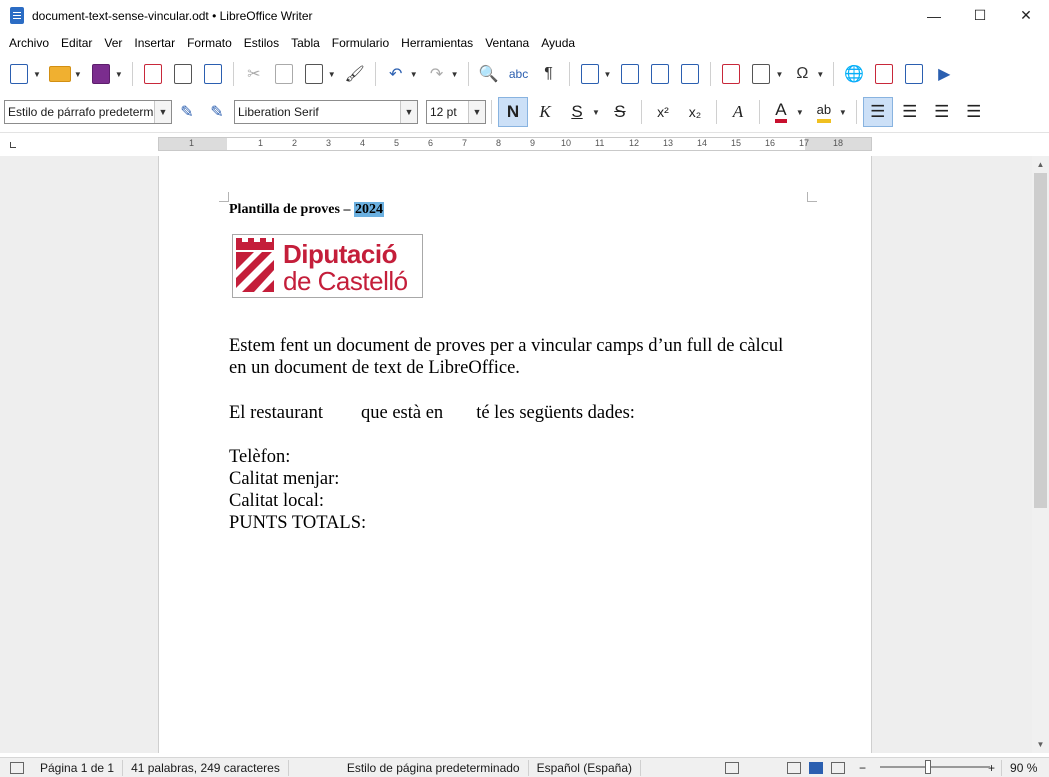  I want to click on italic-button: K, so click(545, 112).